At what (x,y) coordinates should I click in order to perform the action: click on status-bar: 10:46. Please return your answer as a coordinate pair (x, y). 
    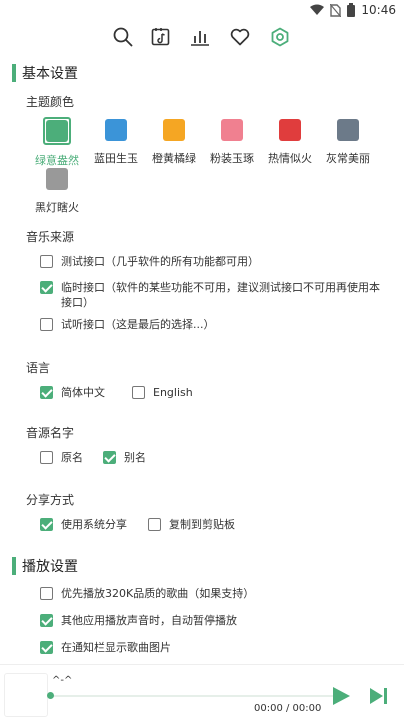
    Looking at the image, I should click on (202, 11).